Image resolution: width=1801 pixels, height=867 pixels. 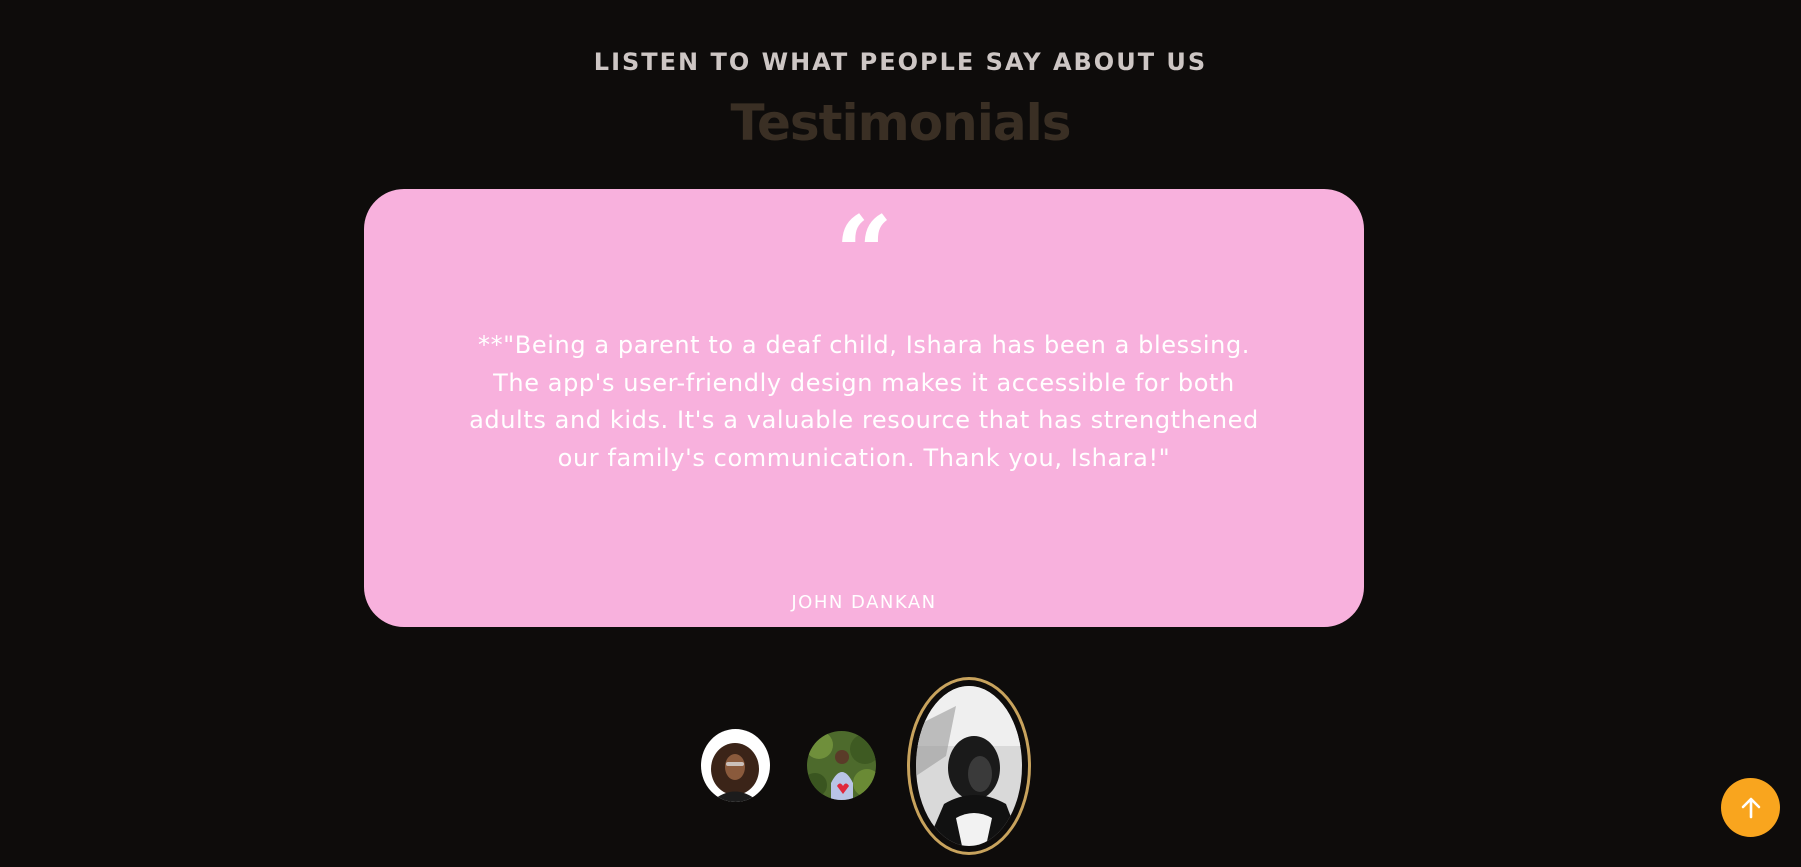 I want to click on avatar-photo, so click(x=969, y=766).